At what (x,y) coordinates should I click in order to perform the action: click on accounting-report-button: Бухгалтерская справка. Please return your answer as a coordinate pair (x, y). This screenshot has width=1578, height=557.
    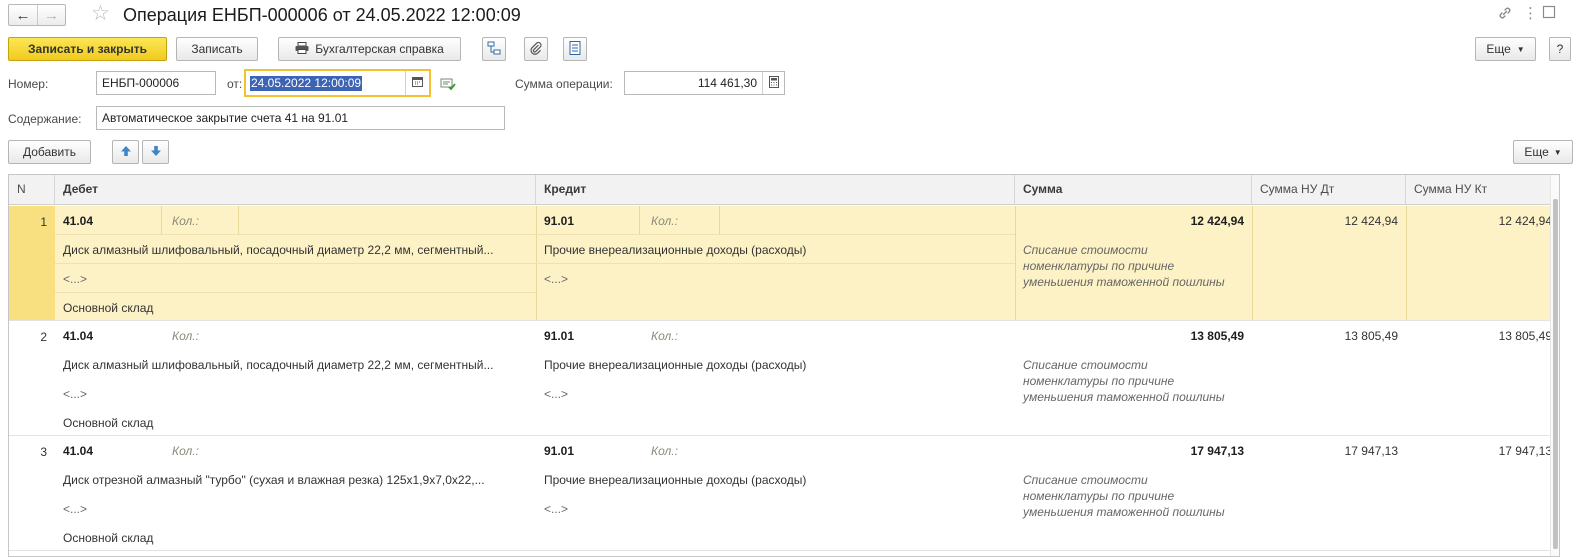
    Looking at the image, I should click on (369, 49).